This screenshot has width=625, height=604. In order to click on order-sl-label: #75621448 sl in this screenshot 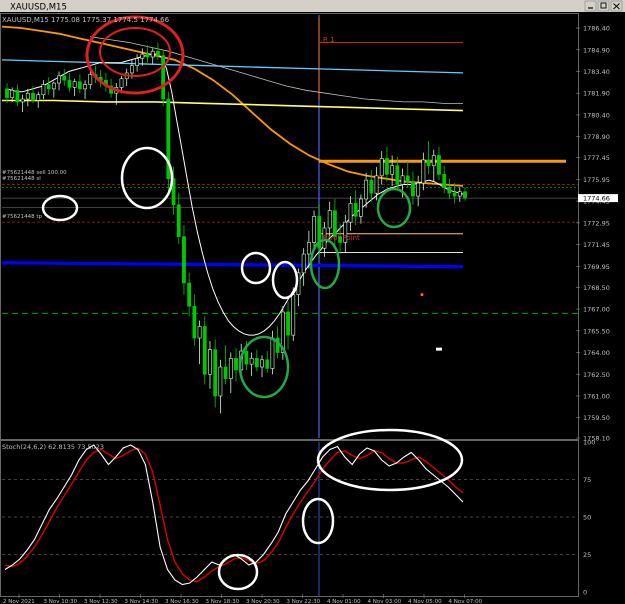, I will do `click(21, 179)`.